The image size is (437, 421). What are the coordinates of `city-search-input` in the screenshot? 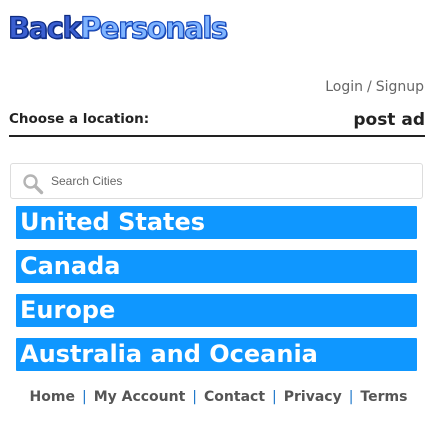 It's located at (231, 181).